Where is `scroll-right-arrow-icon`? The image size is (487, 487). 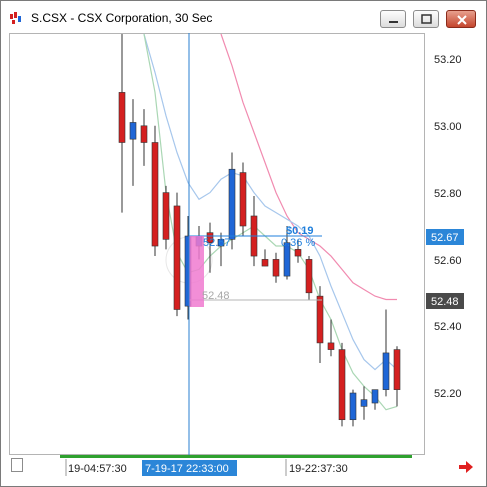
scroll-right-arrow-icon is located at coordinates (466, 467).